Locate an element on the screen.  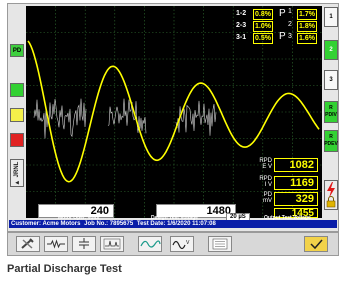
phase-label-3-1: 3-1 is located at coordinates (241, 37).